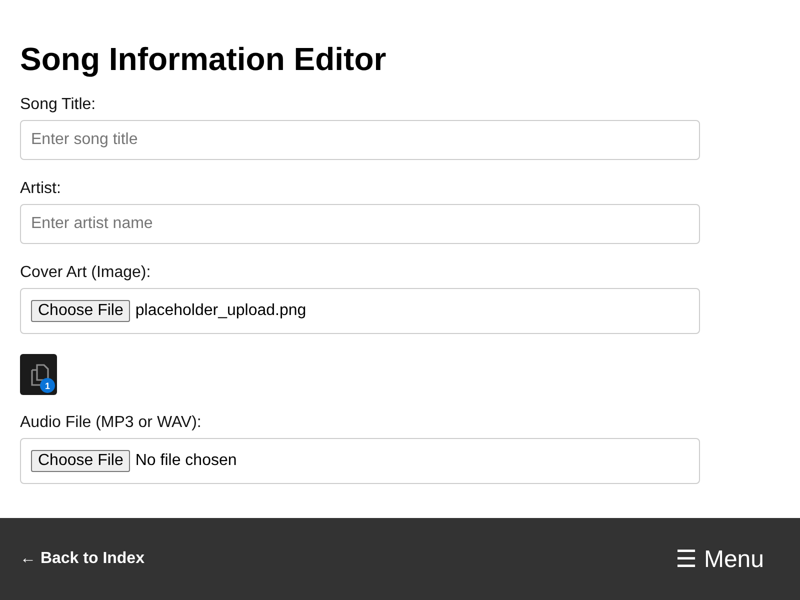 The height and width of the screenshot is (600, 800). I want to click on count-badge: 1, so click(47, 385).